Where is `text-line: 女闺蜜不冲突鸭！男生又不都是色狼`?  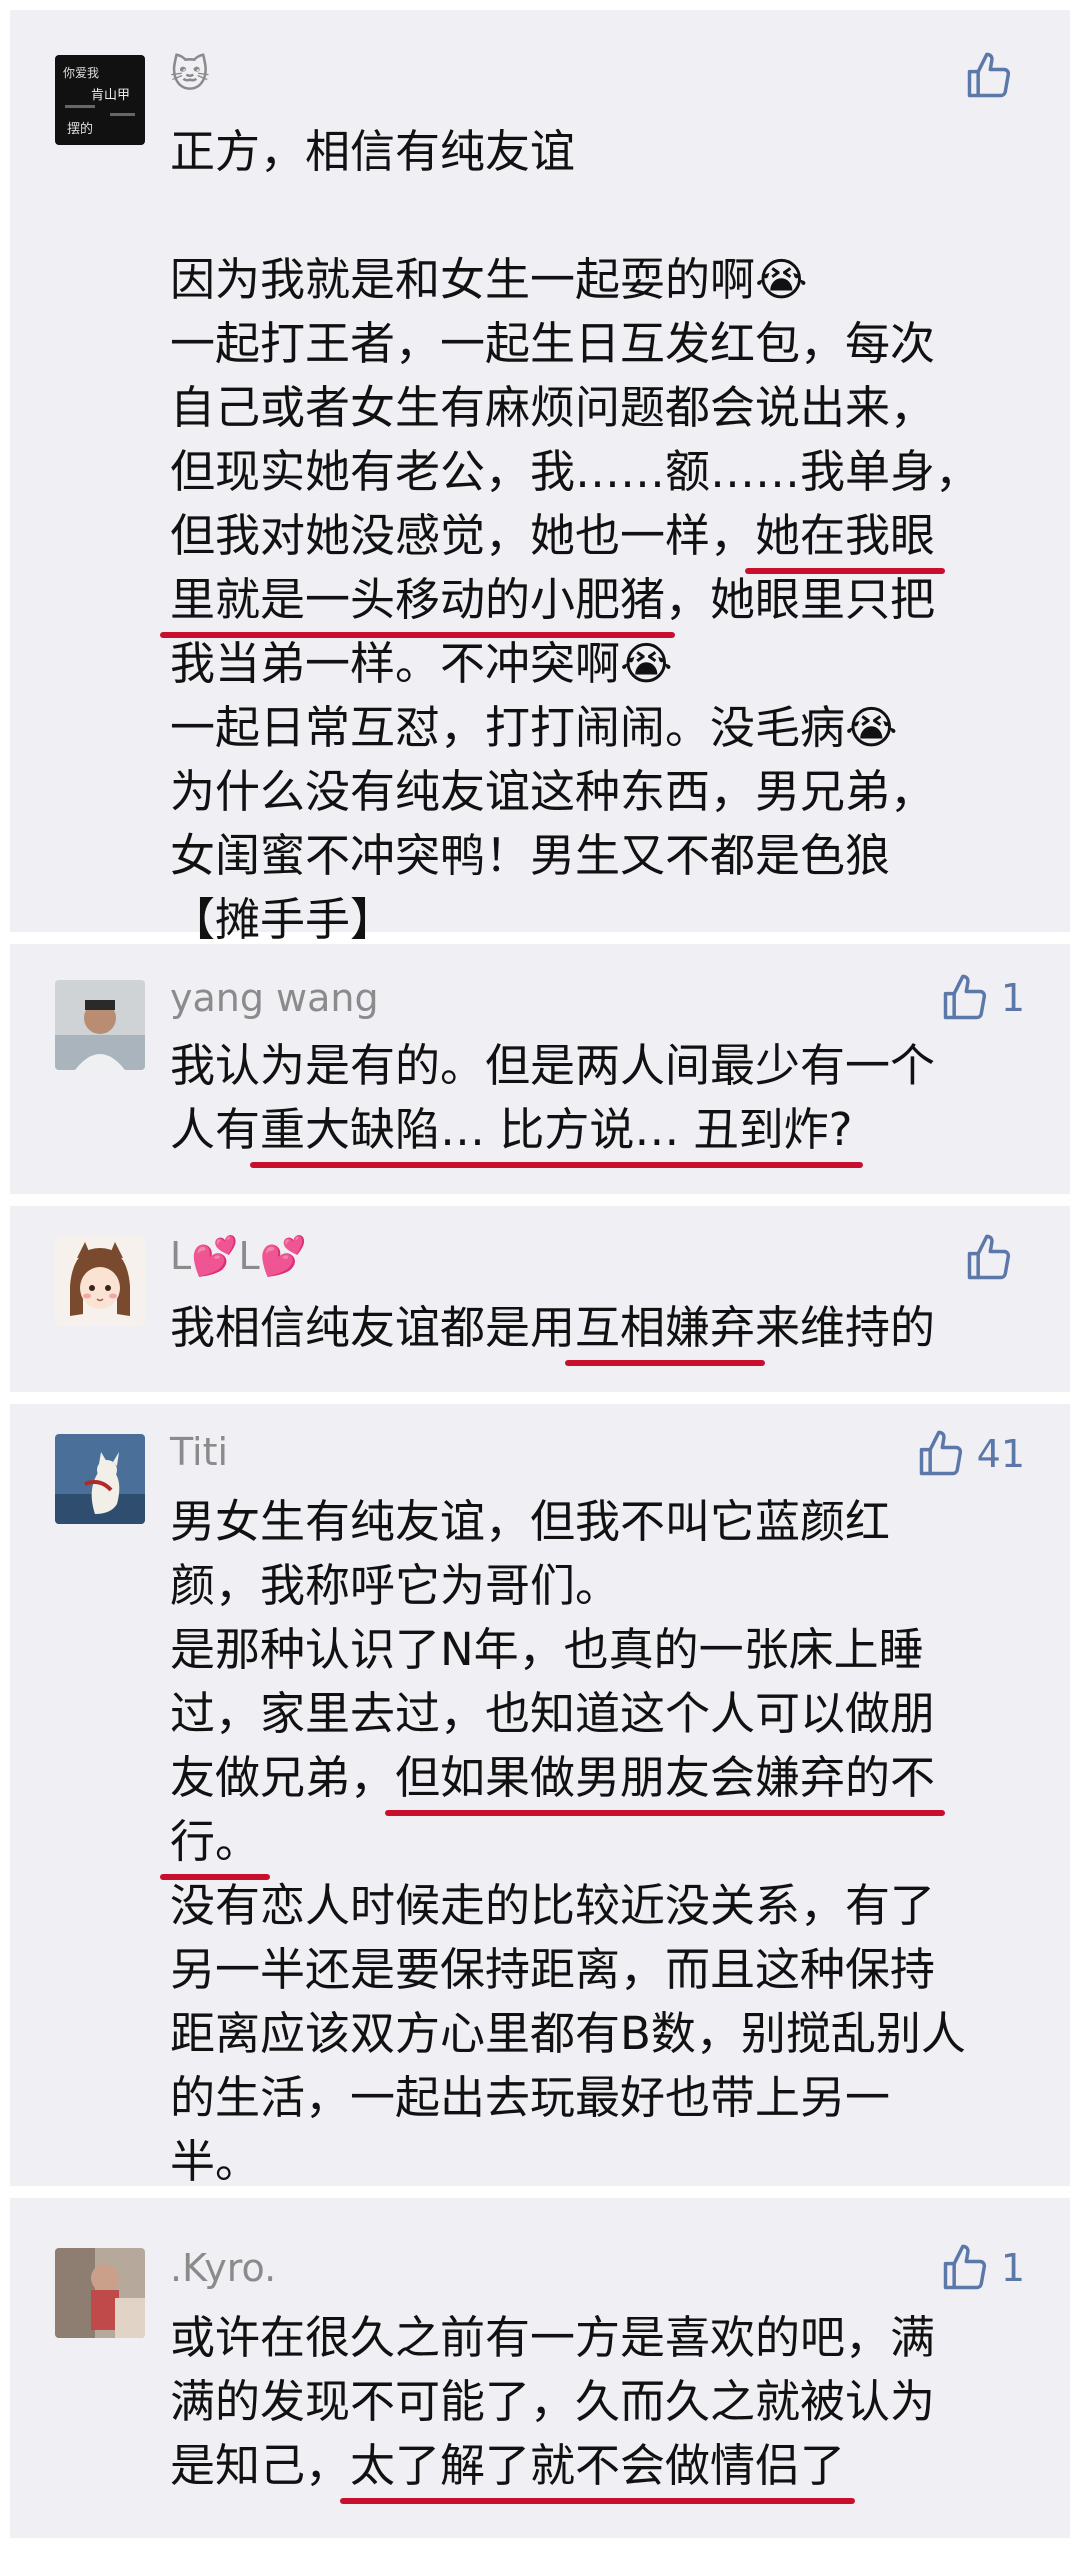
text-line: 女闺蜜不冲突鸭！男生又不都是色狼 is located at coordinates (530, 855).